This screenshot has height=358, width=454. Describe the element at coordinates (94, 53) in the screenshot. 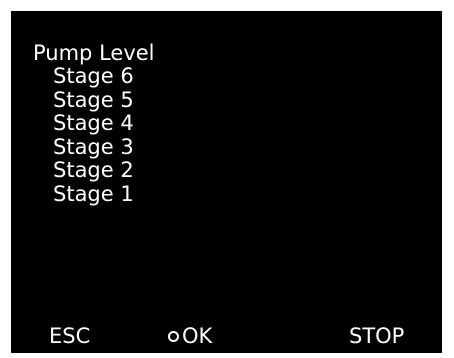

I see `menu-title: Pump Level` at that location.